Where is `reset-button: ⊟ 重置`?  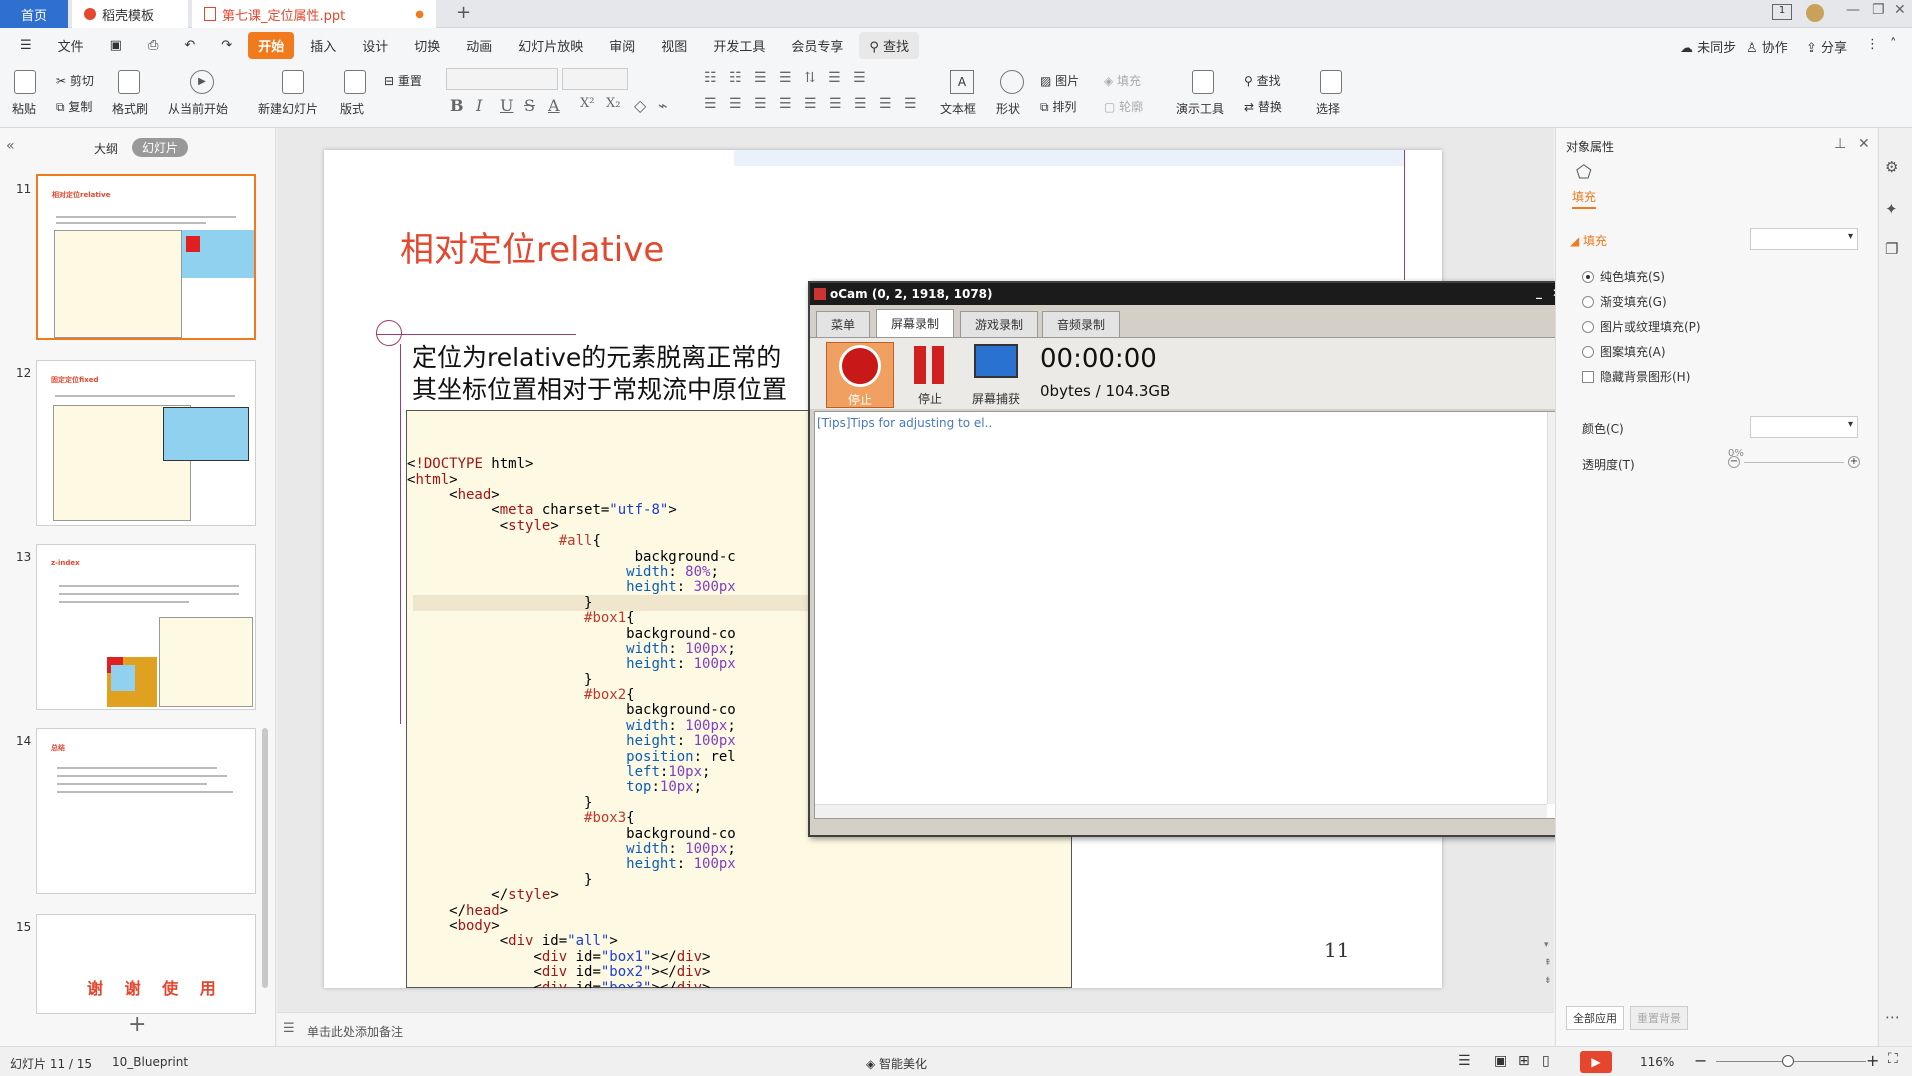 reset-button: ⊟ 重置 is located at coordinates (403, 80).